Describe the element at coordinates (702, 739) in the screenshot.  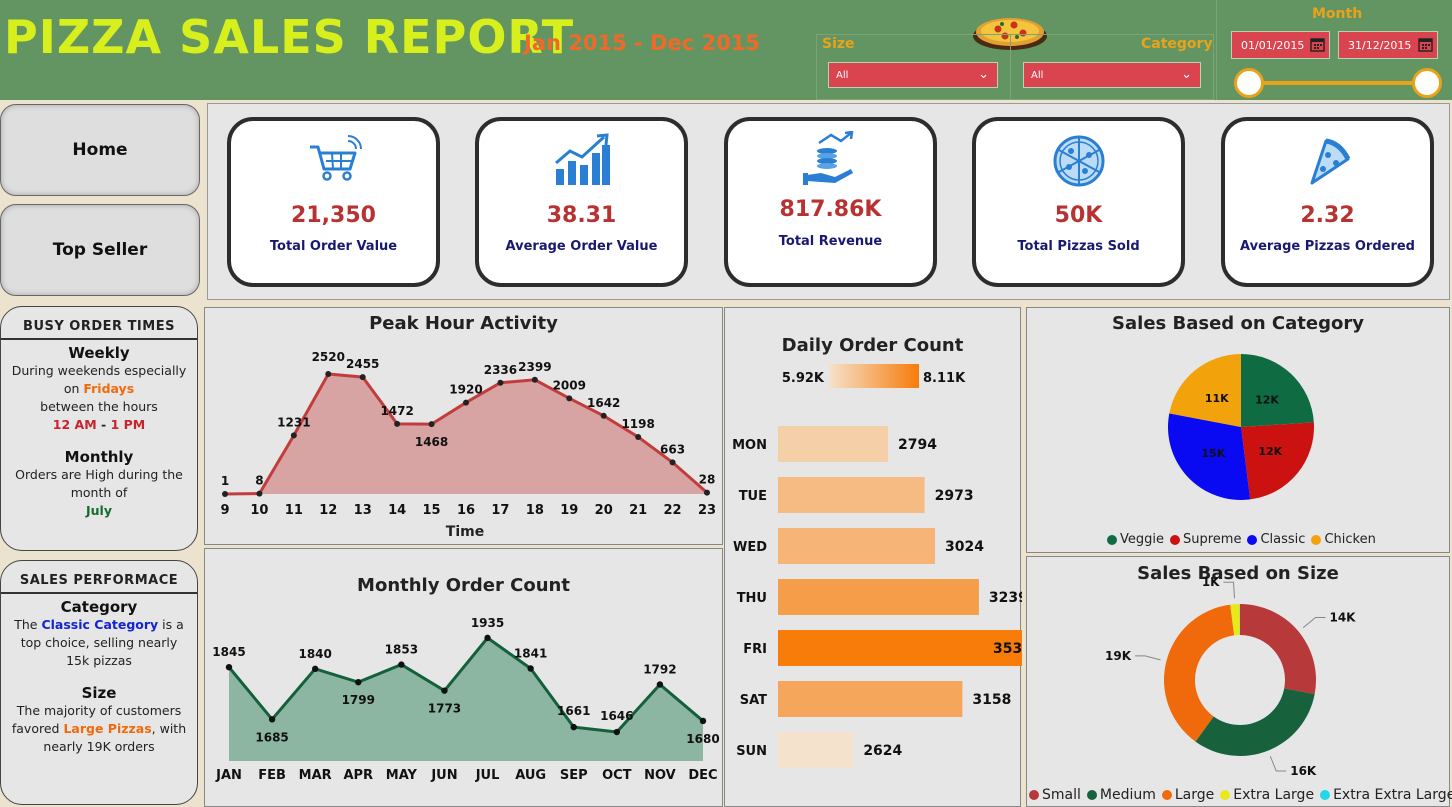
I see `data-label: 1680` at that location.